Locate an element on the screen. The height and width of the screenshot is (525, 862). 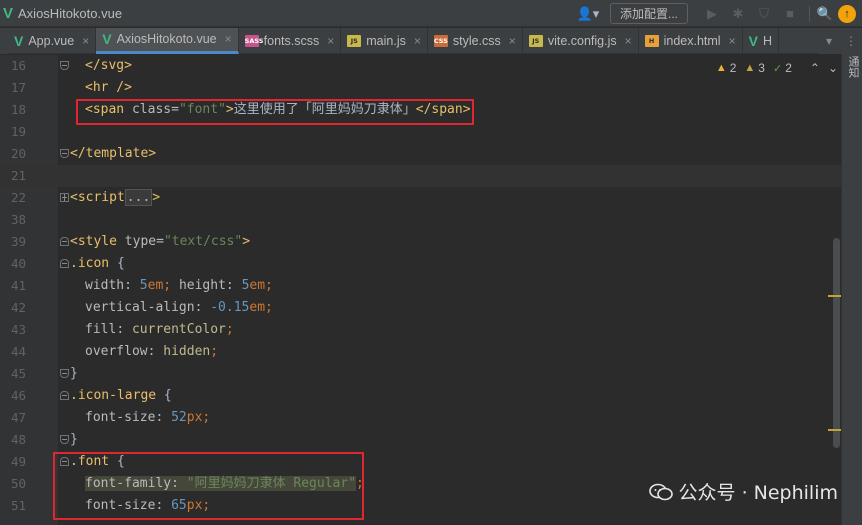
tab-label: App.vue is located at coordinates (51, 40).